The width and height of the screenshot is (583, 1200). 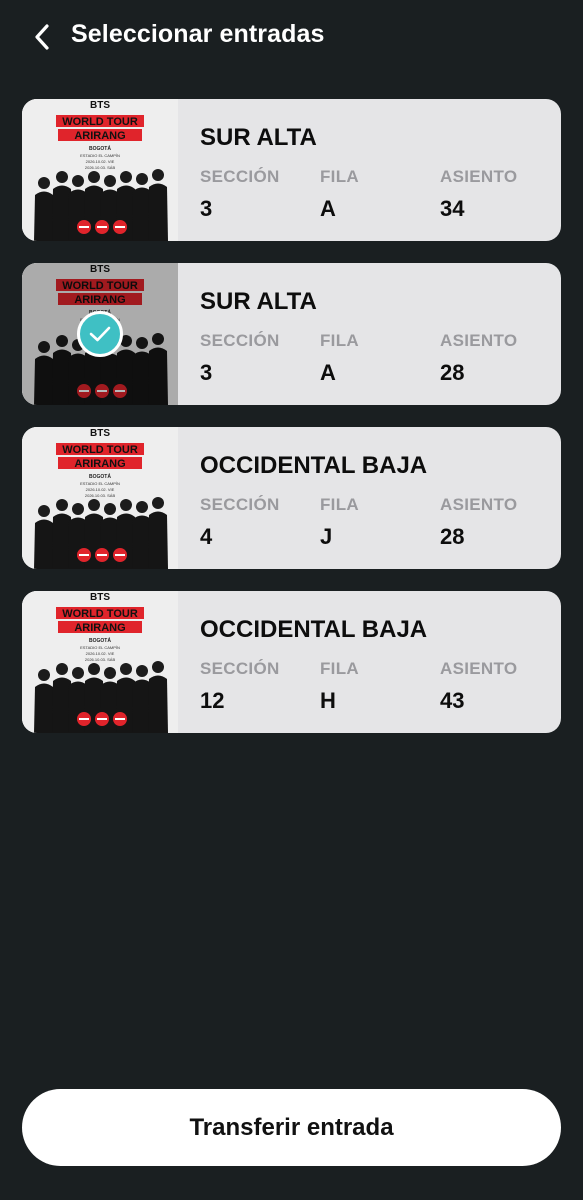 What do you see at coordinates (291, 1127) in the screenshot?
I see `transfer-ticket-button: Transferir entrada` at bounding box center [291, 1127].